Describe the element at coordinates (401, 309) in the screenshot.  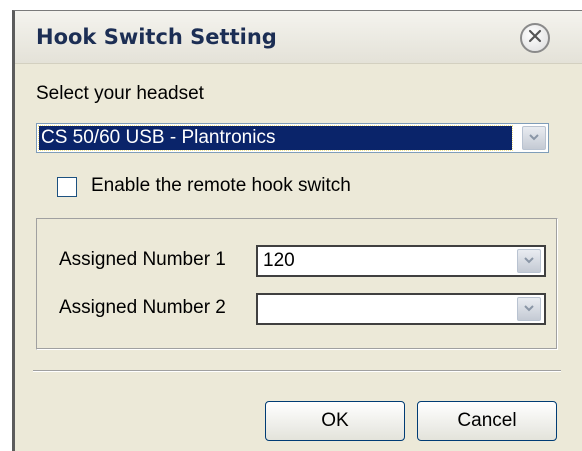
I see `assigned-number-2-combo` at that location.